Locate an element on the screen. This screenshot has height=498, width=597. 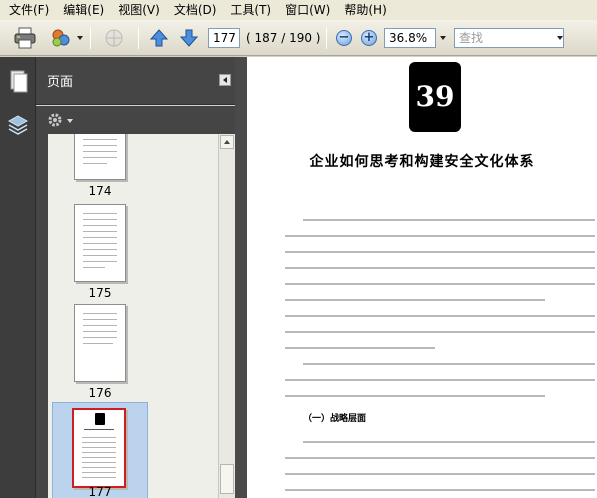
zoom-in-button: + is located at coordinates (369, 38).